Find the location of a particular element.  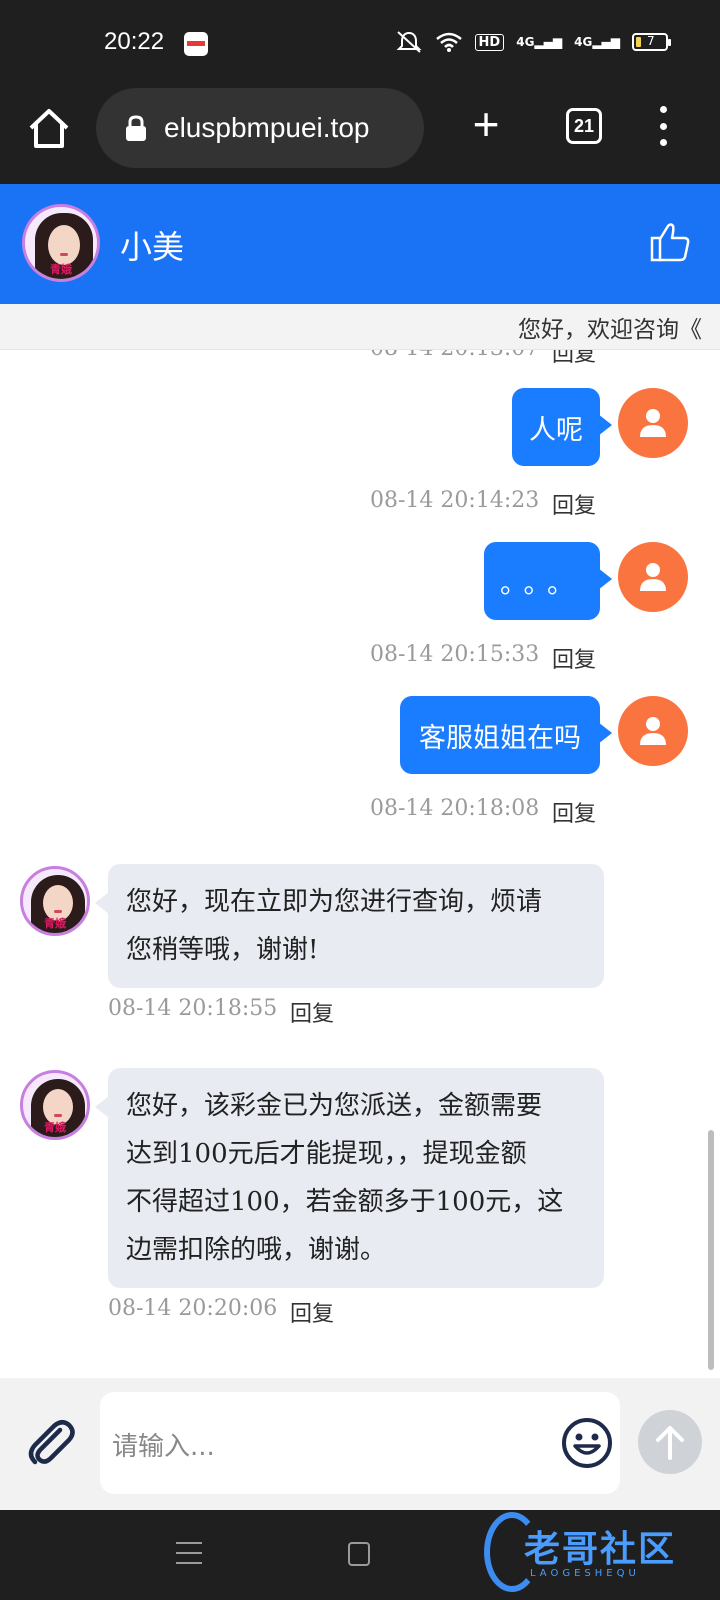

notice-marquee: 您好，欢迎咨询《 is located at coordinates (360, 327).